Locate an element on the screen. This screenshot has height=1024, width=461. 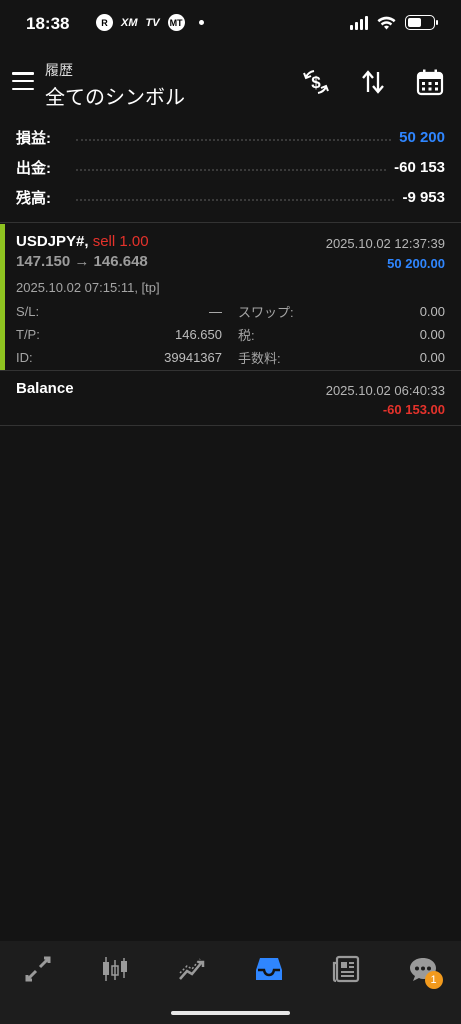
detail-value: 39941367 is located at coordinates (193, 357).